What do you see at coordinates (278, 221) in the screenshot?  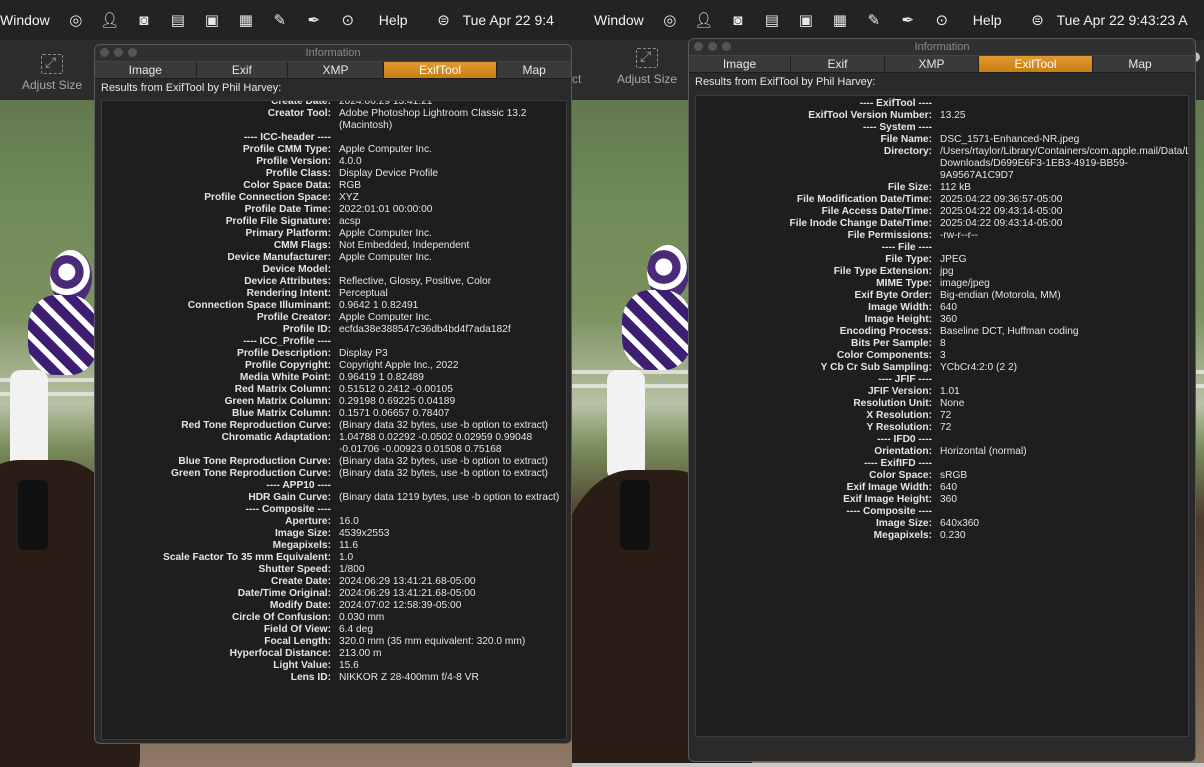 I see `field-key: Profile File Signature:` at bounding box center [278, 221].